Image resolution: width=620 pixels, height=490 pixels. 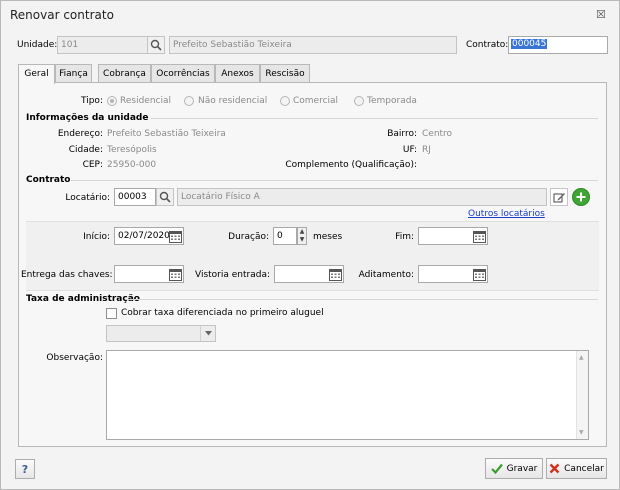 I want to click on cancel-button: Cancelar, so click(x=576, y=468).